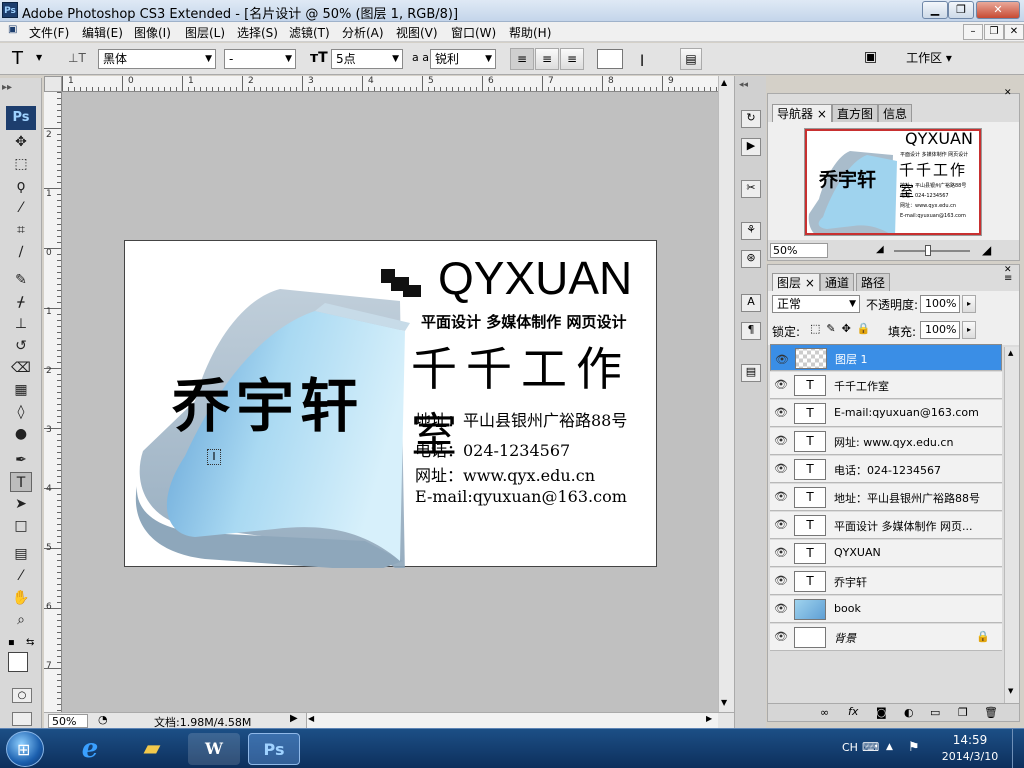 The width and height of the screenshot is (1024, 768). I want to click on clock-time: 14:59, so click(970, 740).